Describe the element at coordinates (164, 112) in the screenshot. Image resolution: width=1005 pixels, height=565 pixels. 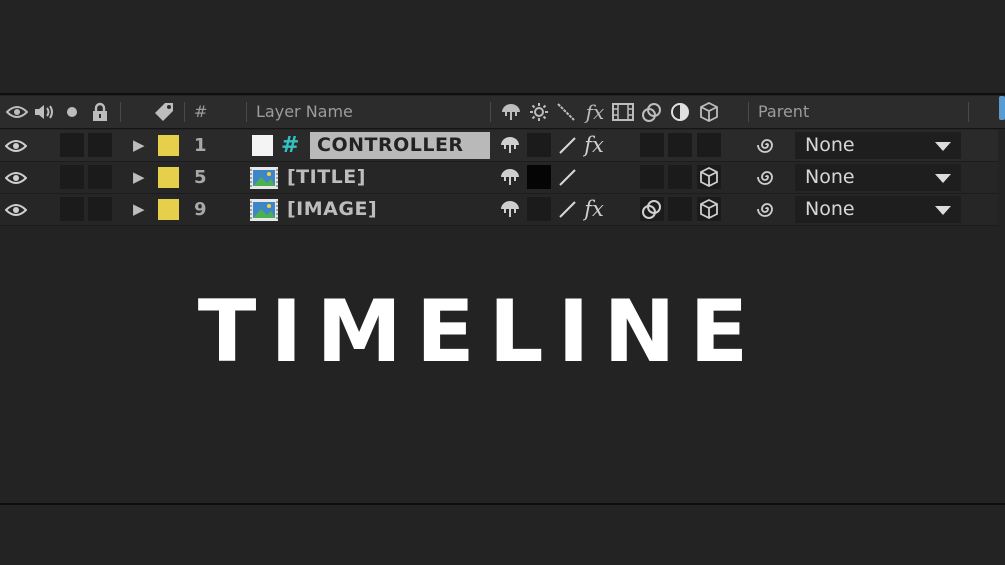
I see `label-tag-icon` at that location.